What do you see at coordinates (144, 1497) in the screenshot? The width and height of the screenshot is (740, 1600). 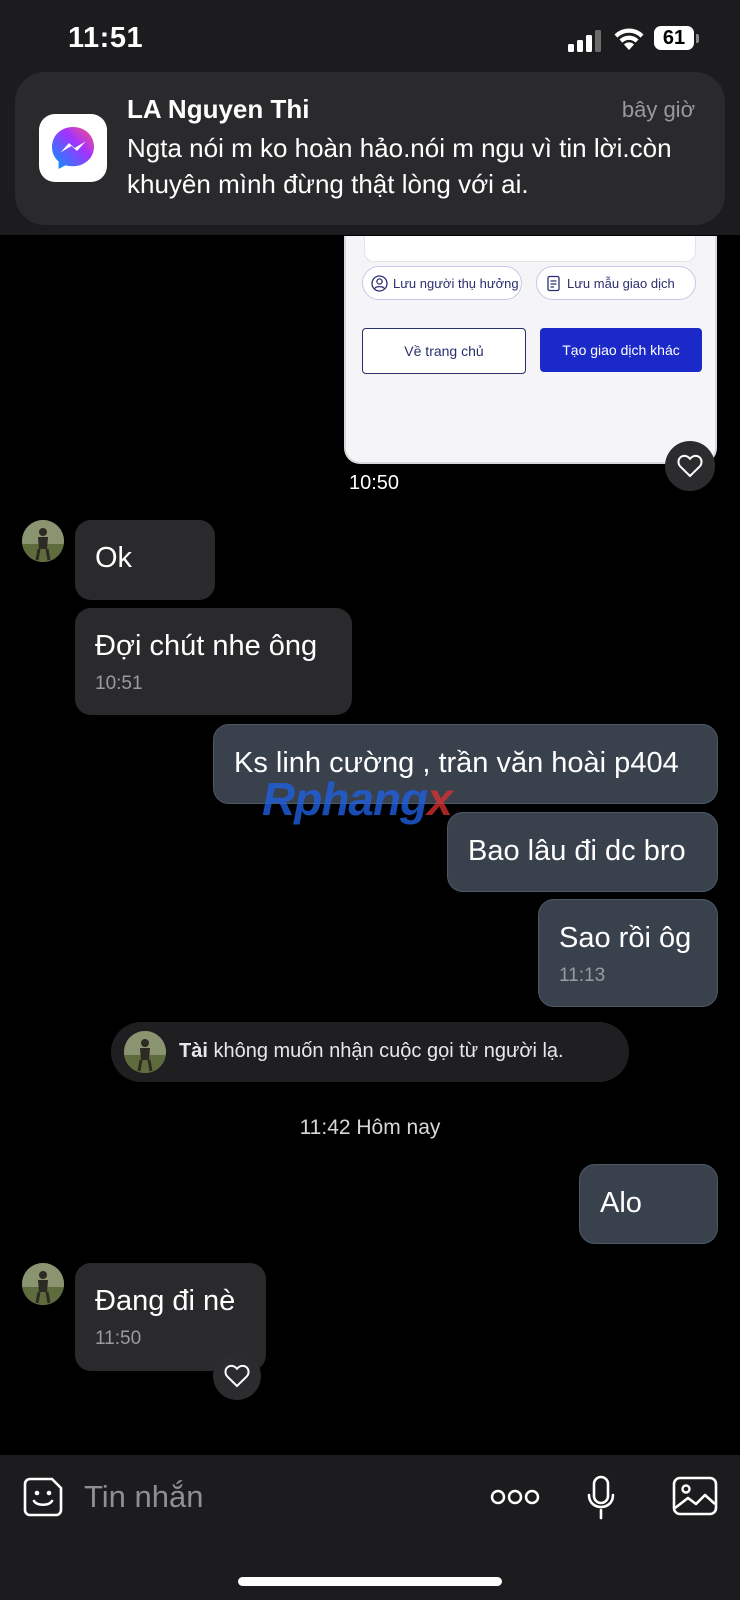 I see `message-input: Tin nhắn` at bounding box center [144, 1497].